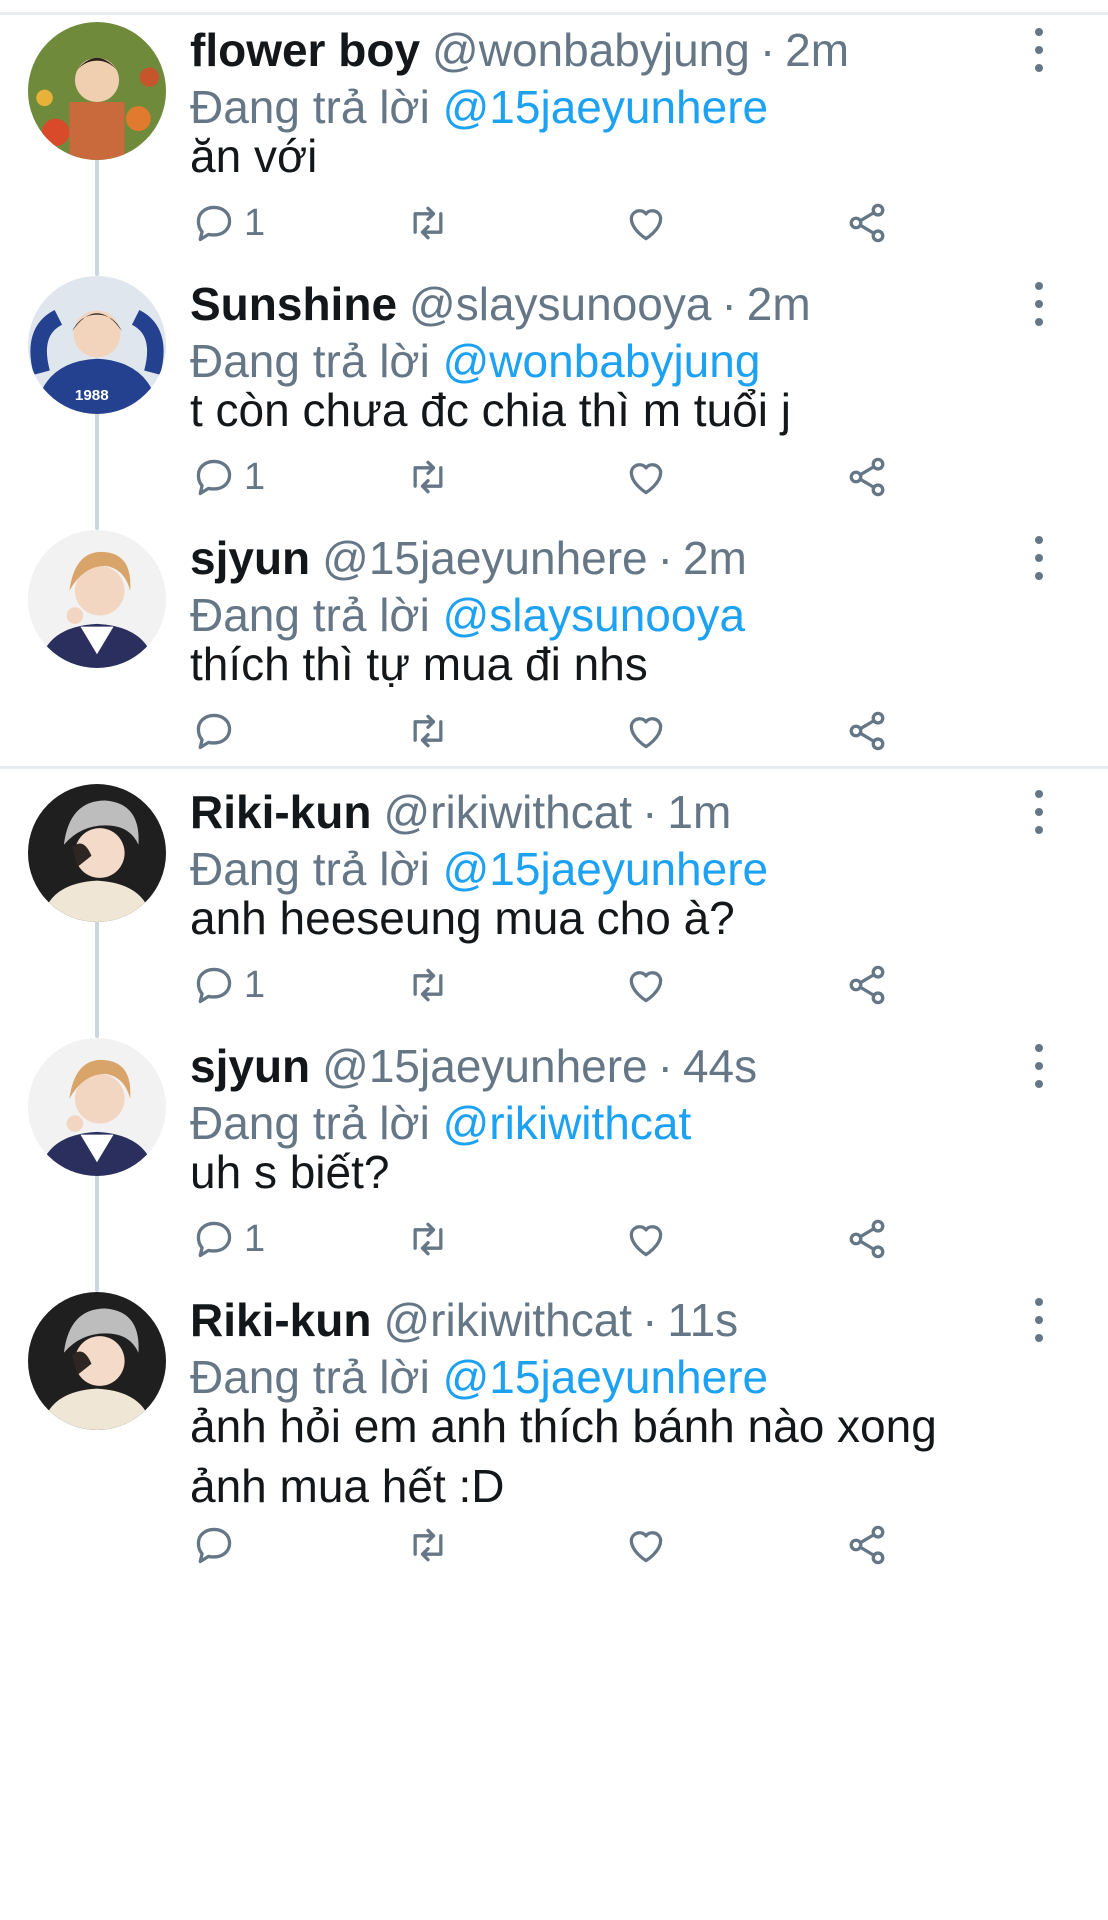  I want to click on tweet-header: Riki-kun @rikiwithcat · 1m, so click(460, 812).